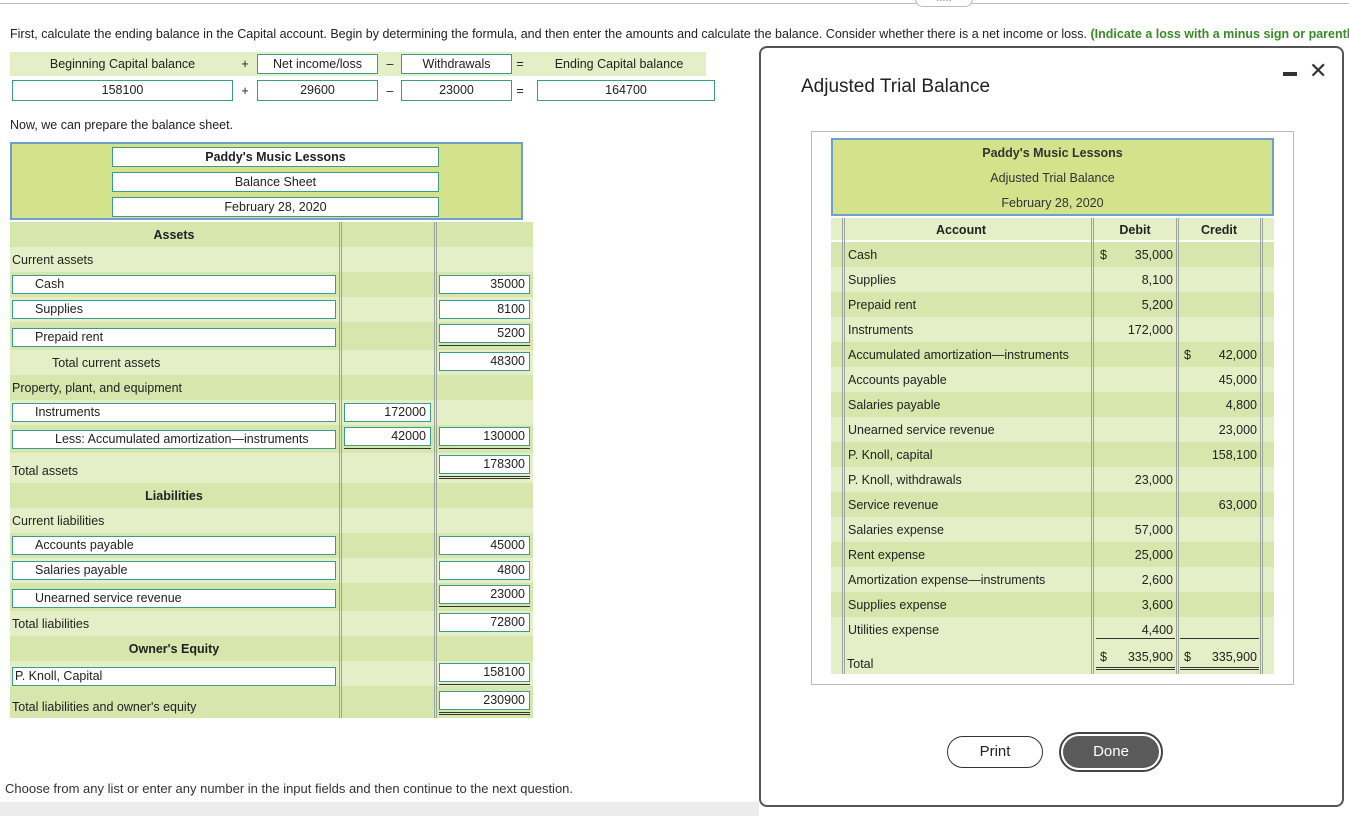 This screenshot has height=816, width=1349. Describe the element at coordinates (1234, 455) in the screenshot. I see `tb-row-credit: 158,100` at that location.